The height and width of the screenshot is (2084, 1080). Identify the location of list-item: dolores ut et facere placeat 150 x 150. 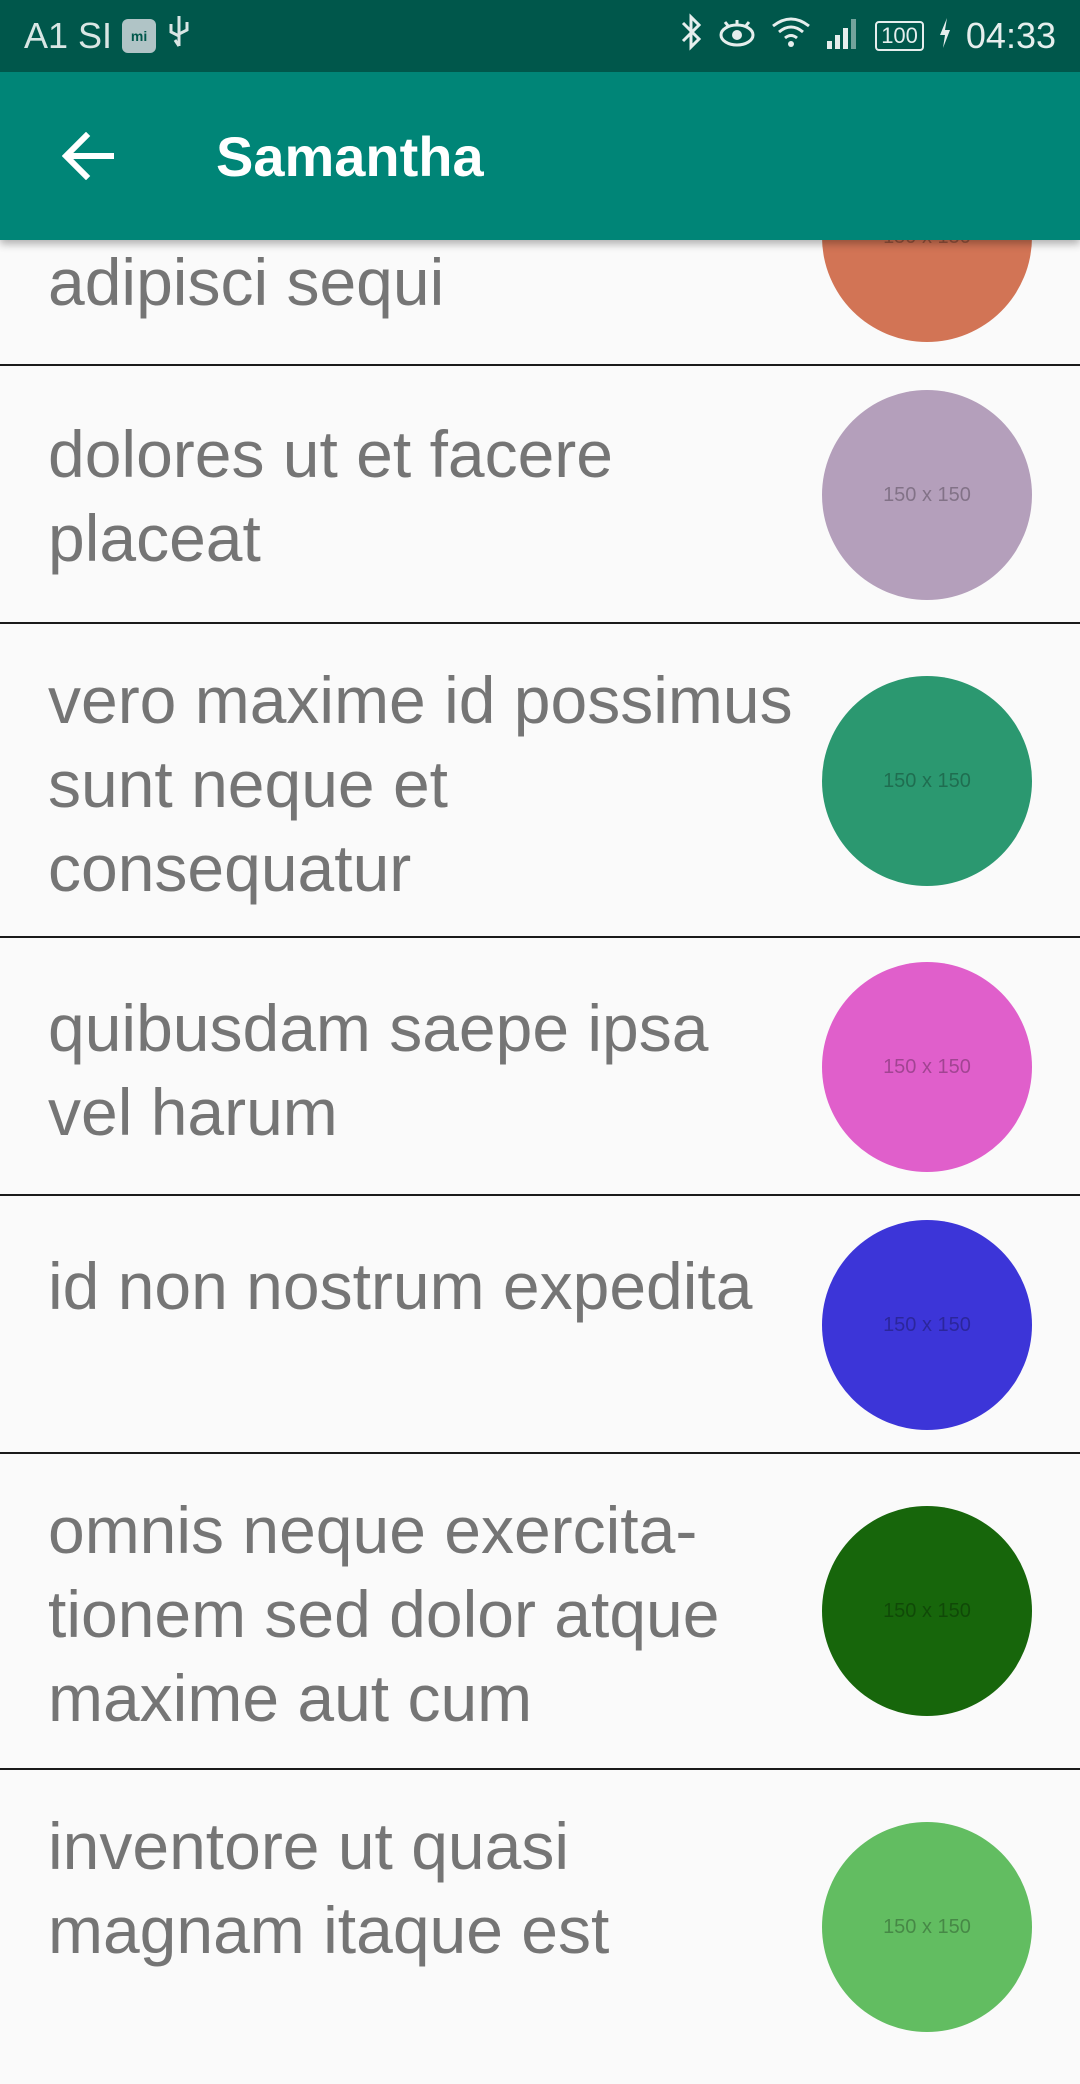
(540, 495).